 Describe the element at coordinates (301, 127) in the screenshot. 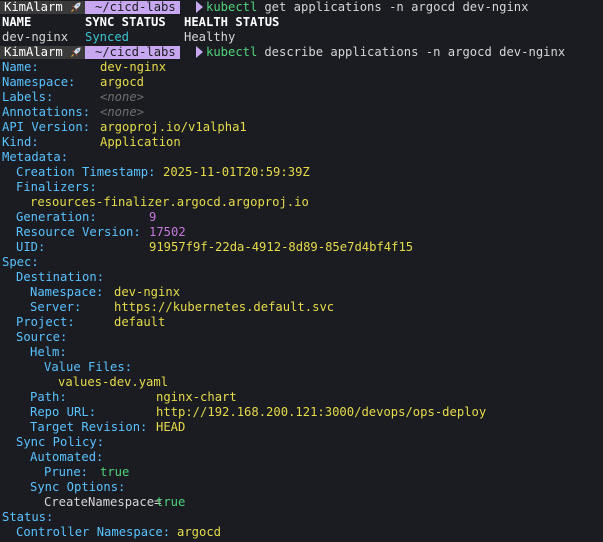

I see `describe-line: API Version: argoproj.io/v1alpha1` at that location.